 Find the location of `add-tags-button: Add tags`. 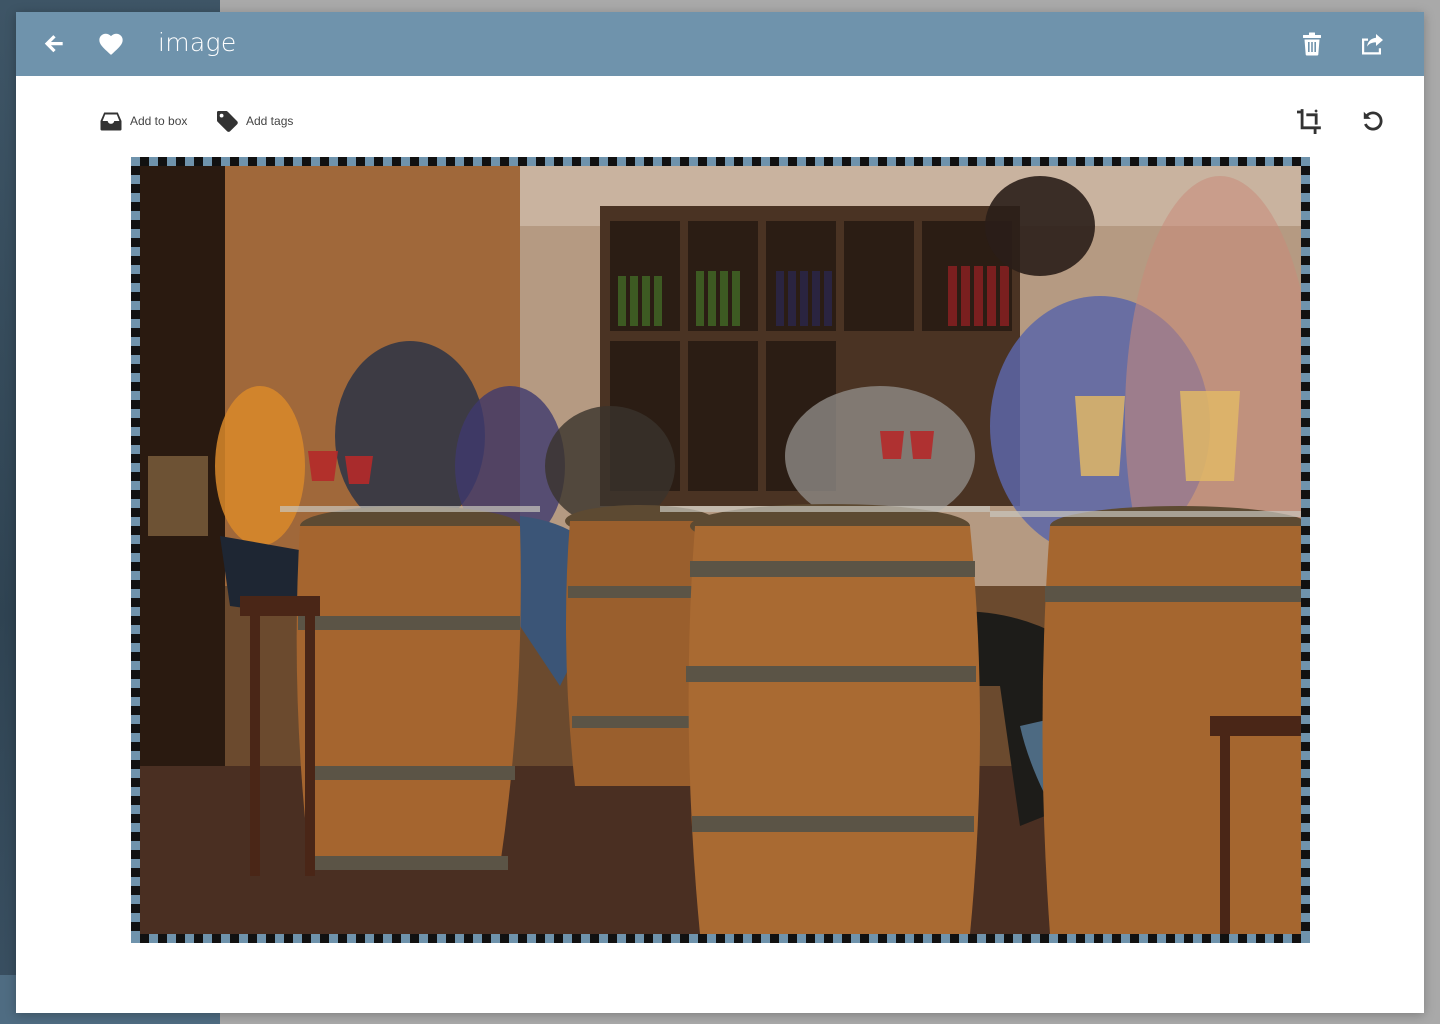

add-tags-button: Add tags is located at coordinates (254, 121).